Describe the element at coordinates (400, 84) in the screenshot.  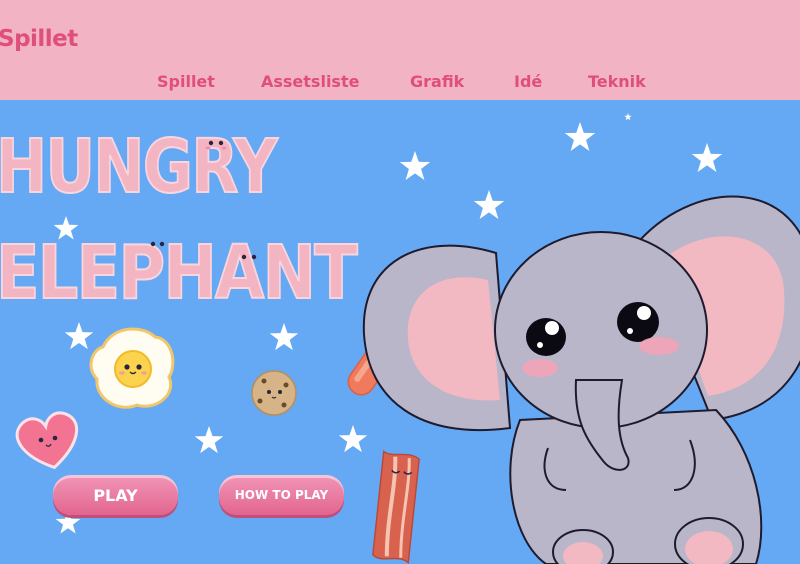
I see `main-nav: Spillet Assetsliste Grafik Idé Teknik` at that location.